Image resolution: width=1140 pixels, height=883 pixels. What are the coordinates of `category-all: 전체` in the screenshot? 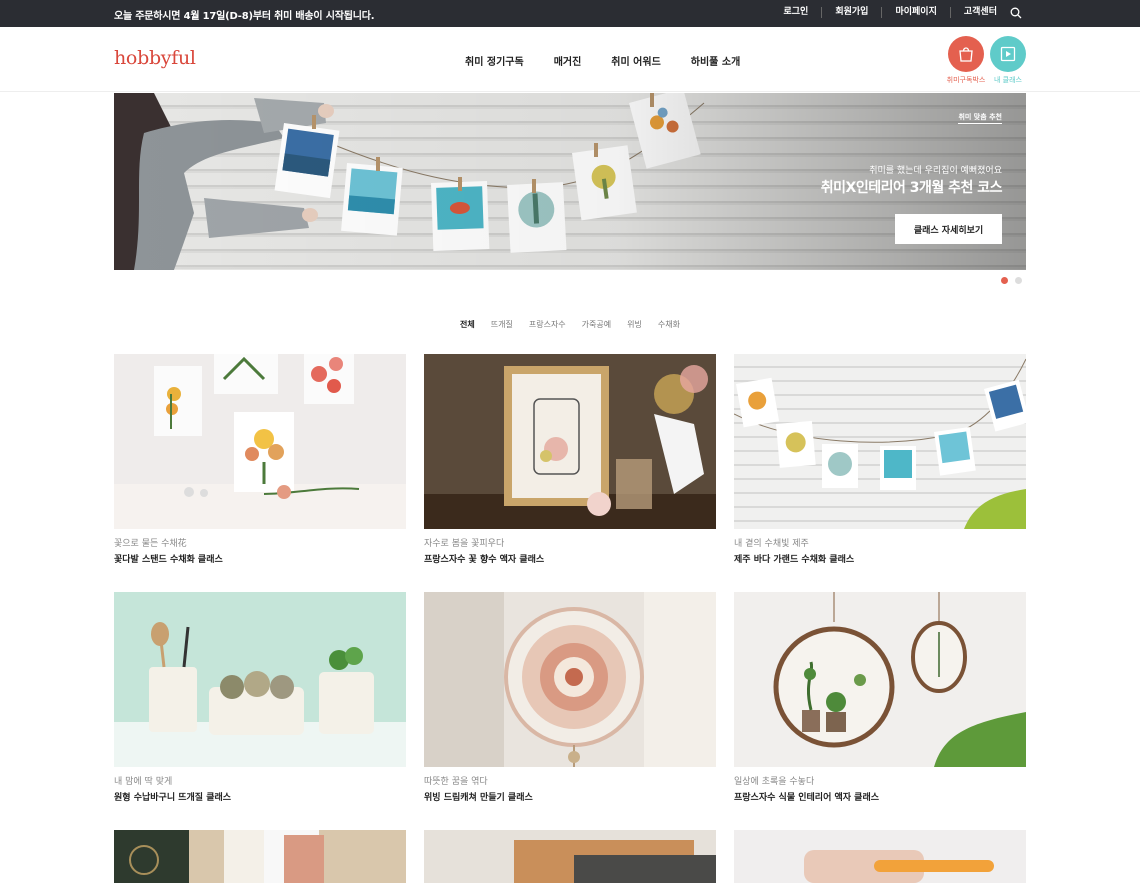 It's located at (467, 324).